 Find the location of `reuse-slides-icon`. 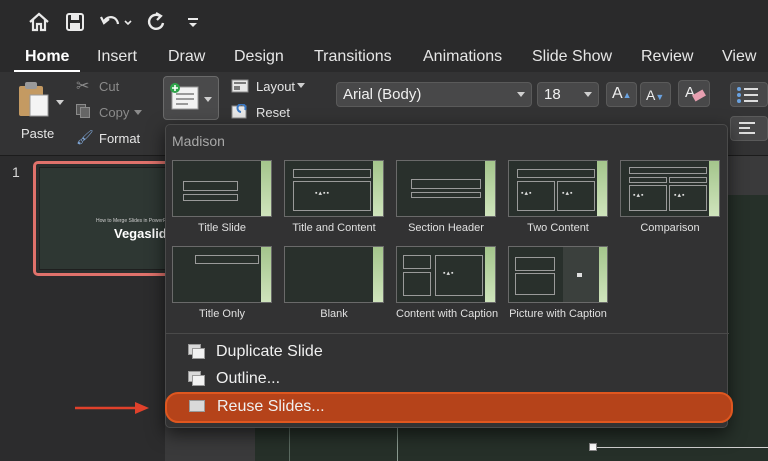

reuse-slides-icon is located at coordinates (198, 407).